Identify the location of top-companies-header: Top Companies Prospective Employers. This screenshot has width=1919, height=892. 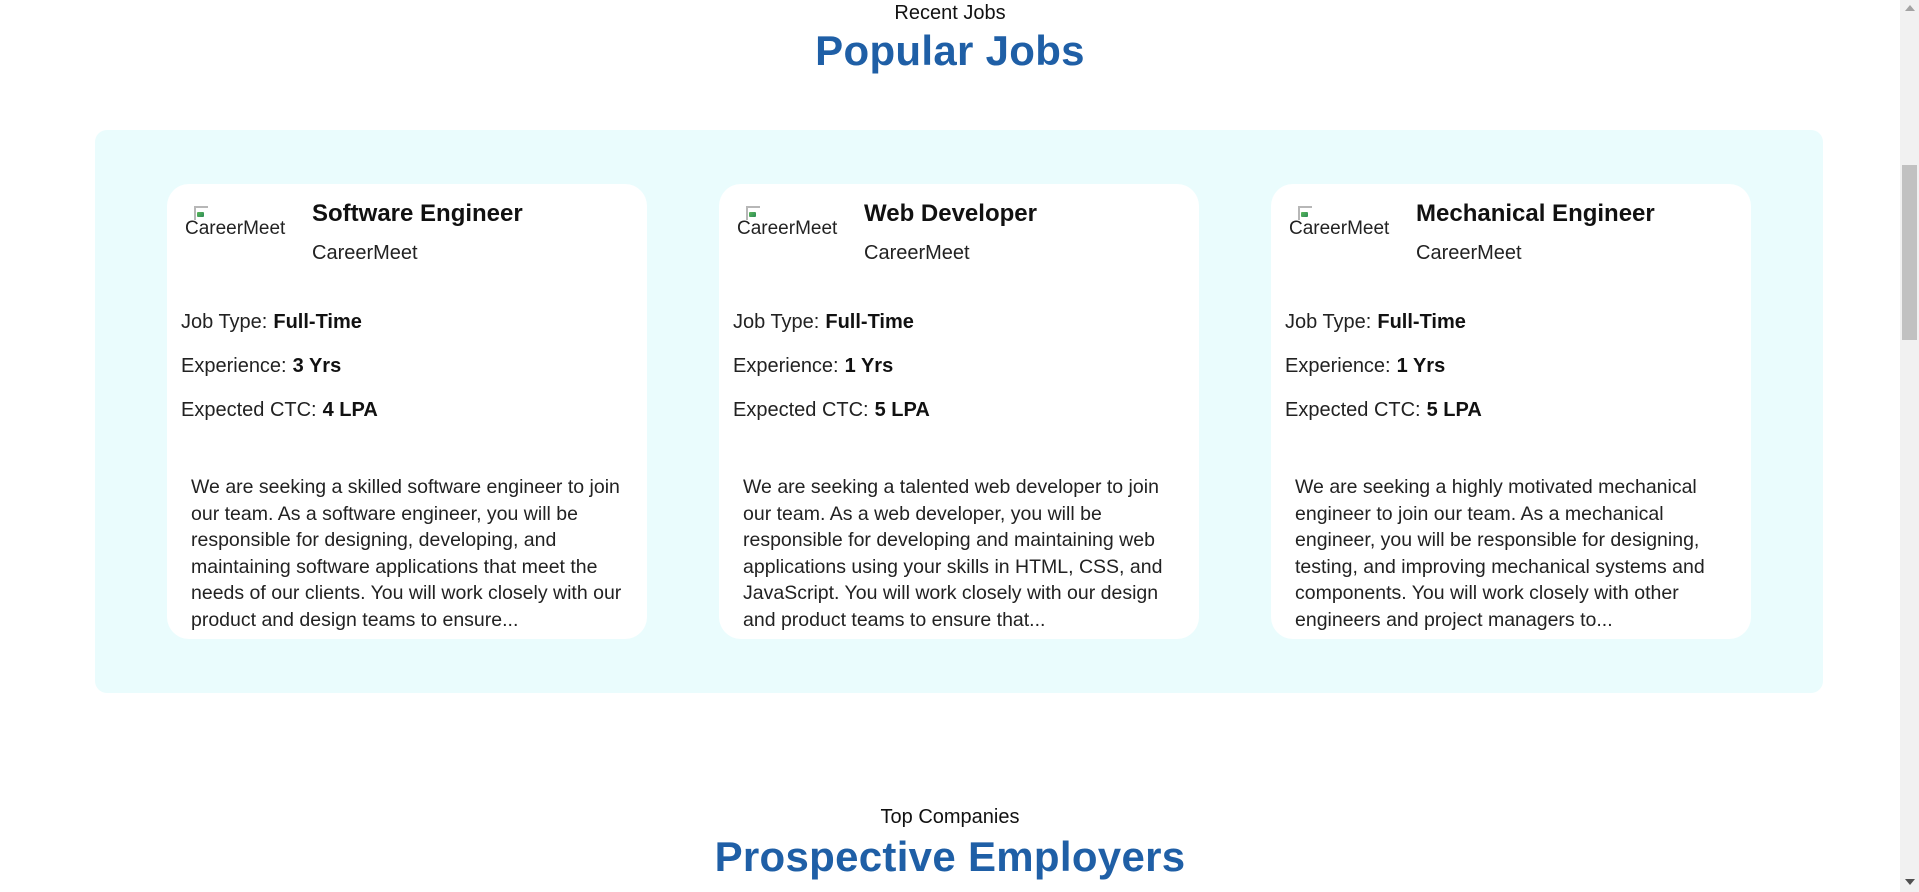
(950, 843).